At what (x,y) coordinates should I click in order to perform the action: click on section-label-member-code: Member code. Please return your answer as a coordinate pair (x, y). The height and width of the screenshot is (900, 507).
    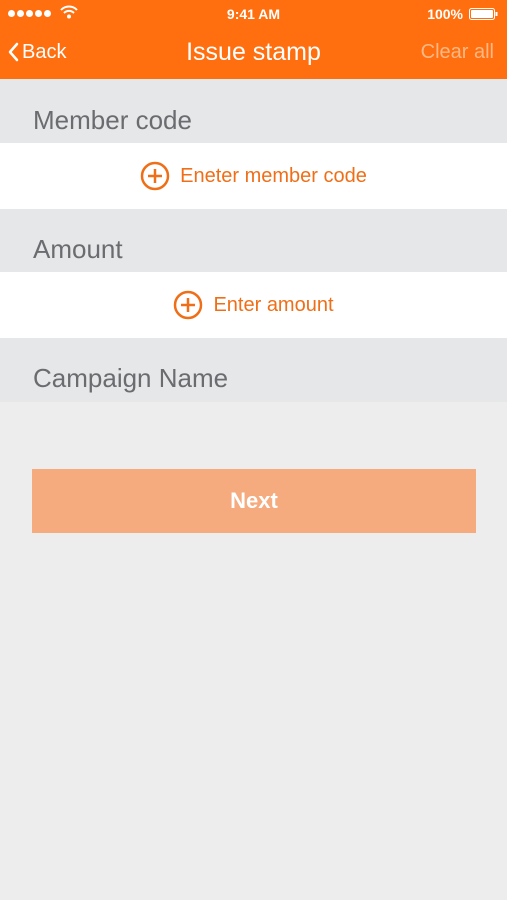
    Looking at the image, I should click on (112, 120).